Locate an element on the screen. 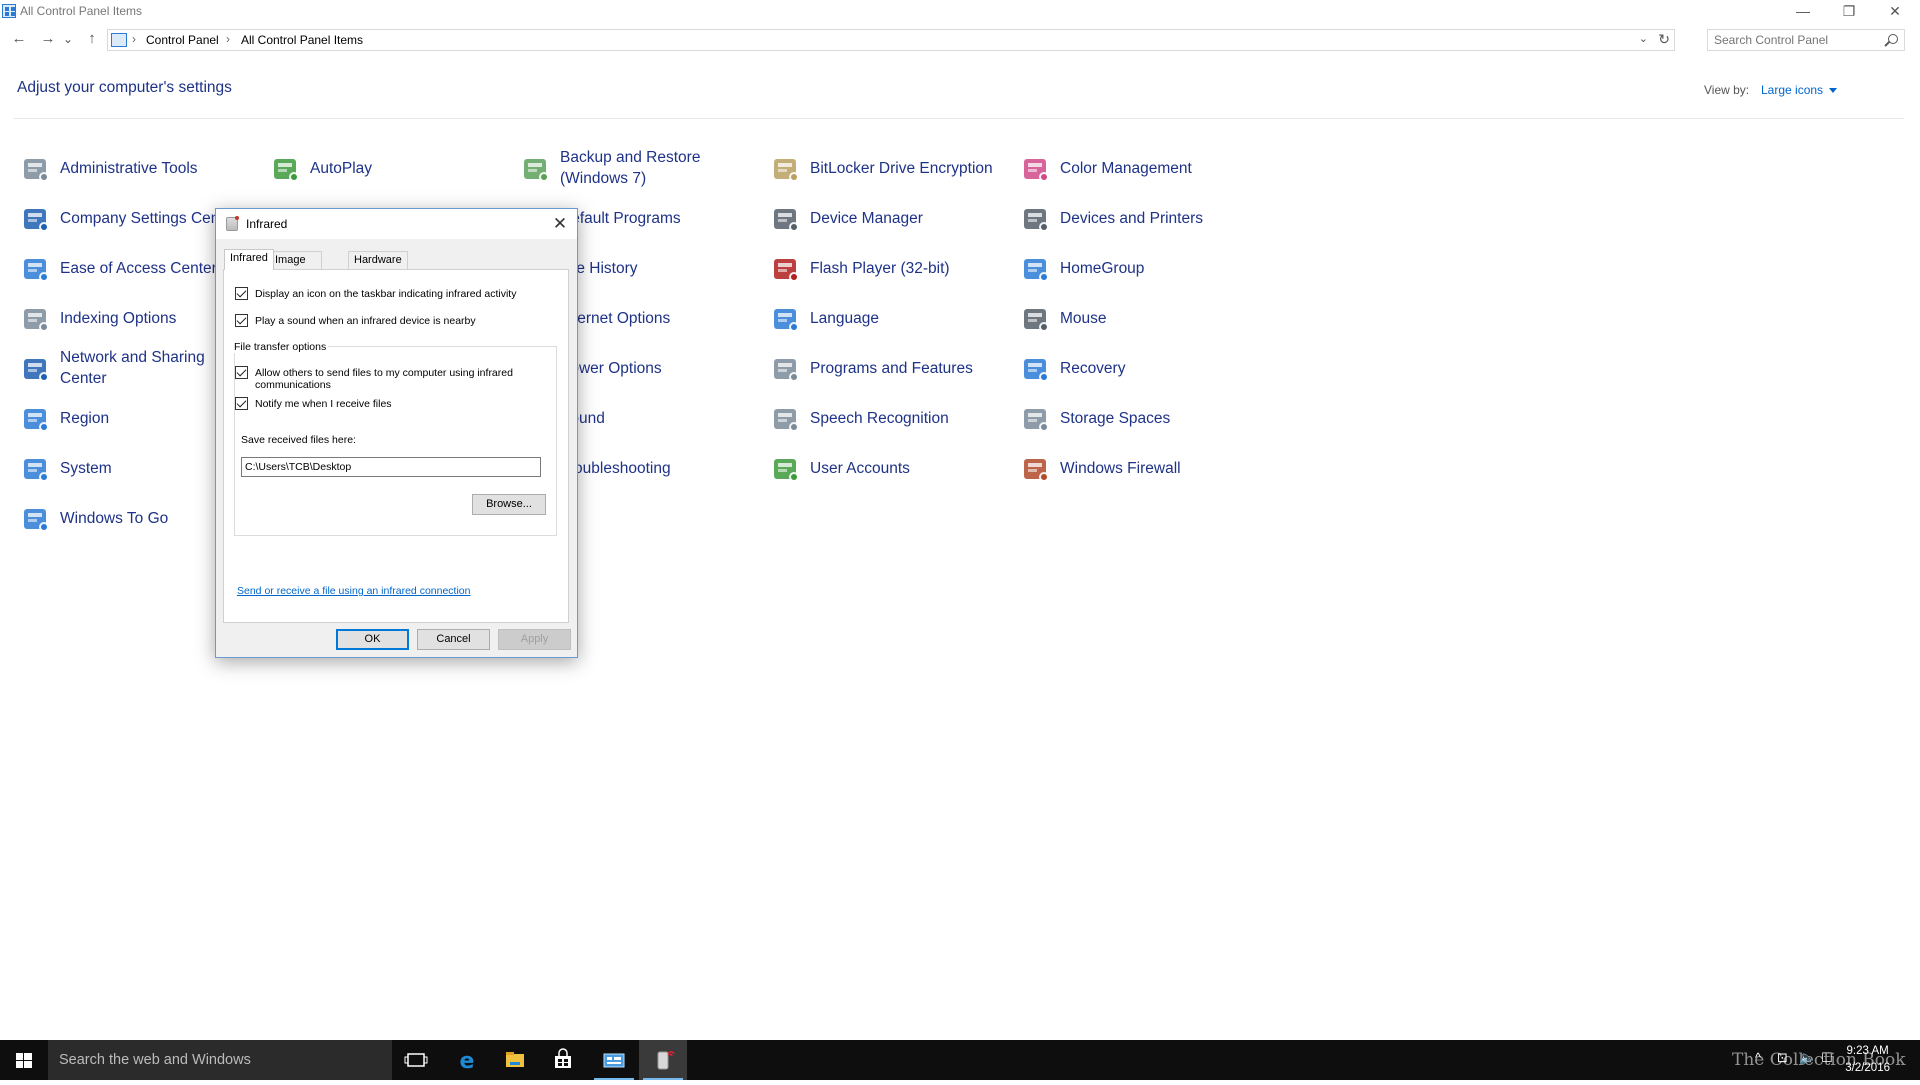  volume-icon: 🔈 is located at coordinates (1807, 1058).